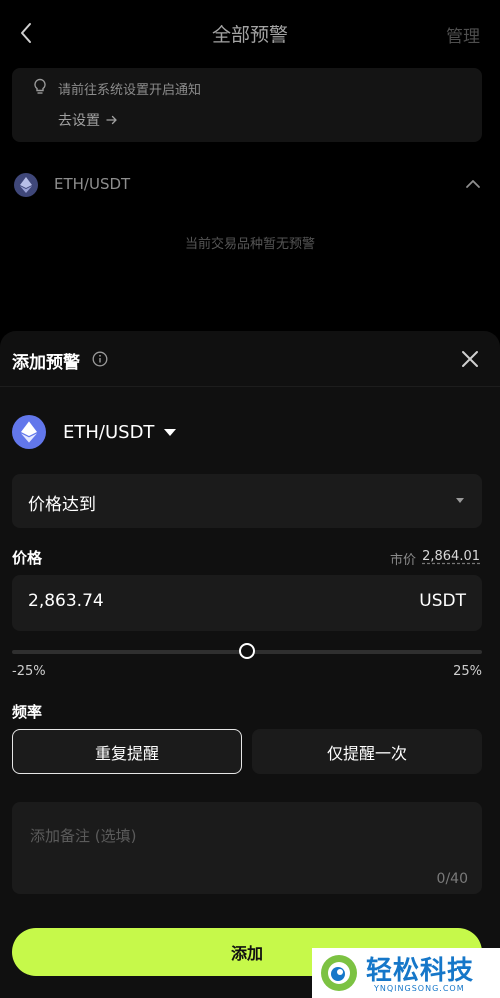 This screenshot has width=500, height=998. I want to click on price-input: 2,863.74 USDT, so click(247, 603).